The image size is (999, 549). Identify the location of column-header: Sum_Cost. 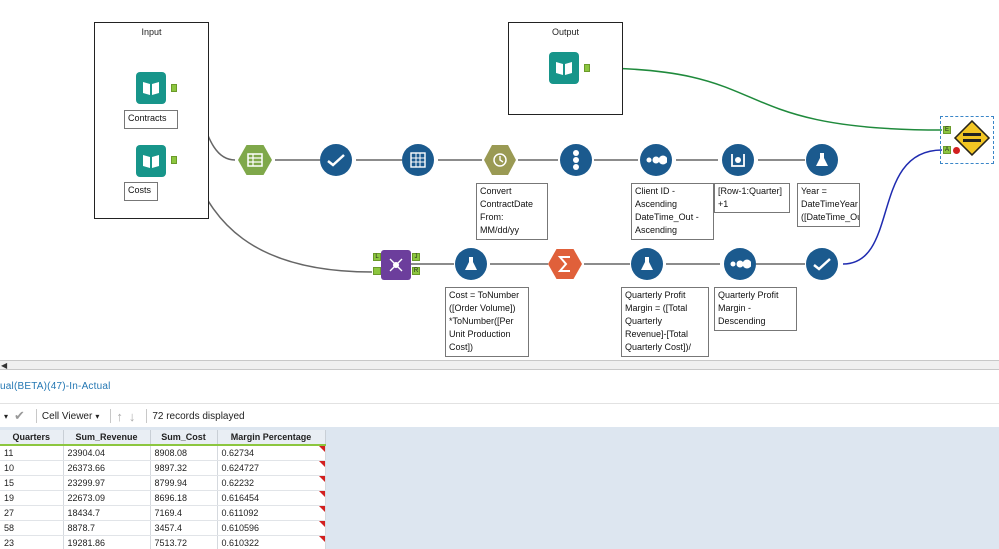
(184, 438).